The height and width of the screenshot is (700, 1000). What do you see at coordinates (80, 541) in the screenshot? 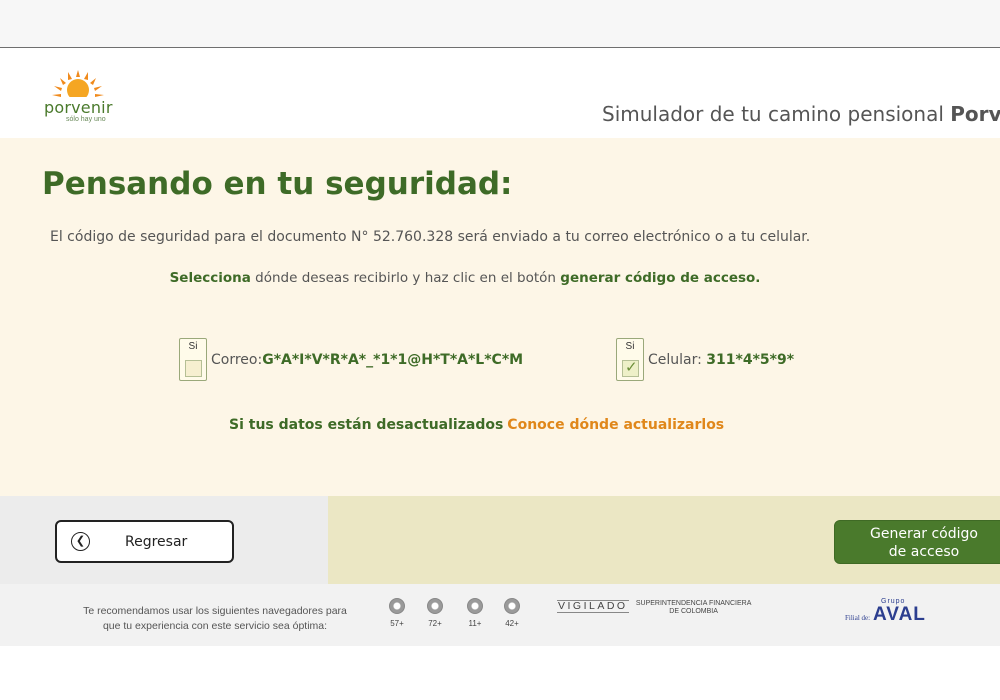
I see `chevron-left-icon: ❮` at bounding box center [80, 541].